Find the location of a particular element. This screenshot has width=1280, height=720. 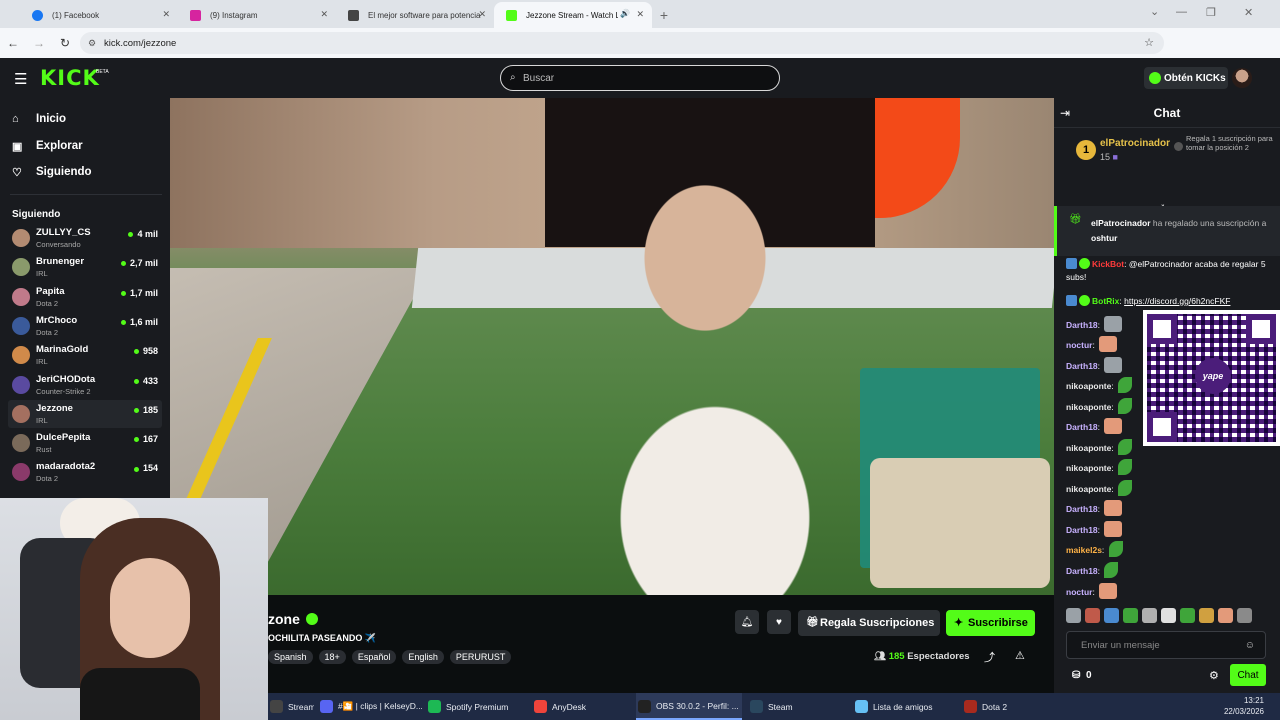

tab-jezzone: Jezzone Stream - Watch Liv 🔊 ✕ is located at coordinates (573, 15).